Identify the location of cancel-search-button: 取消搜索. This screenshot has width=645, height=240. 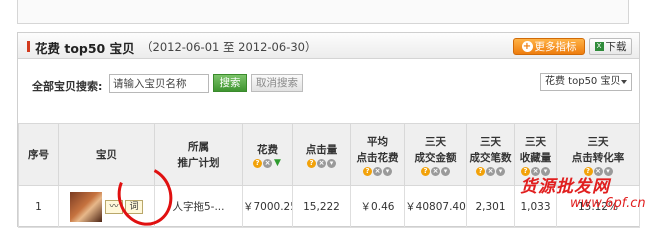
(277, 83).